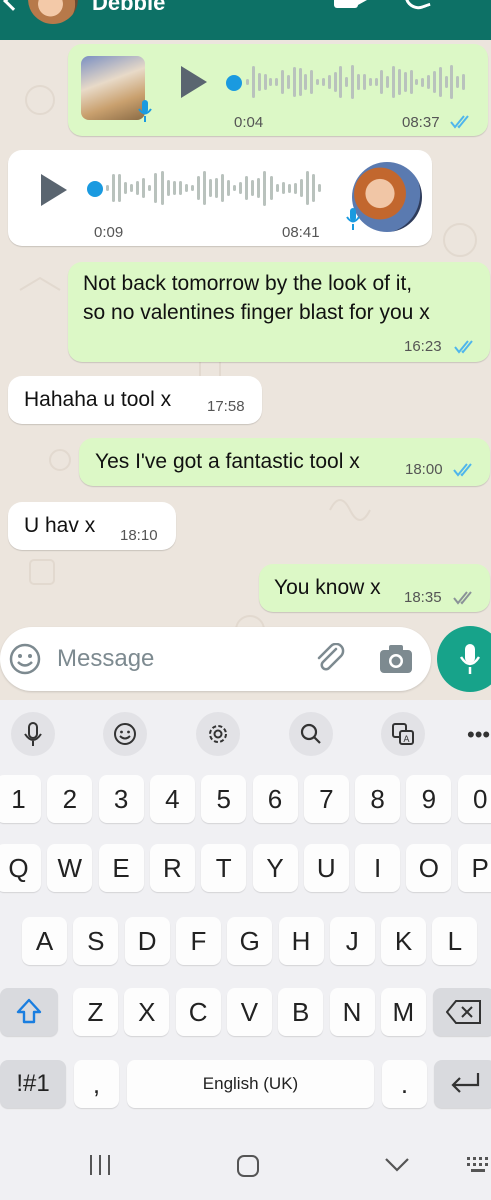 The image size is (491, 1200). What do you see at coordinates (249, 122) in the screenshot?
I see `voice-duration: 0:04` at bounding box center [249, 122].